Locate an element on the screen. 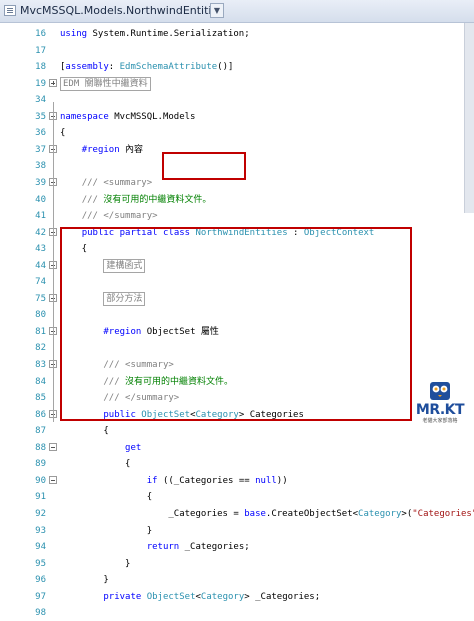  code-token: using is located at coordinates (74, 34).